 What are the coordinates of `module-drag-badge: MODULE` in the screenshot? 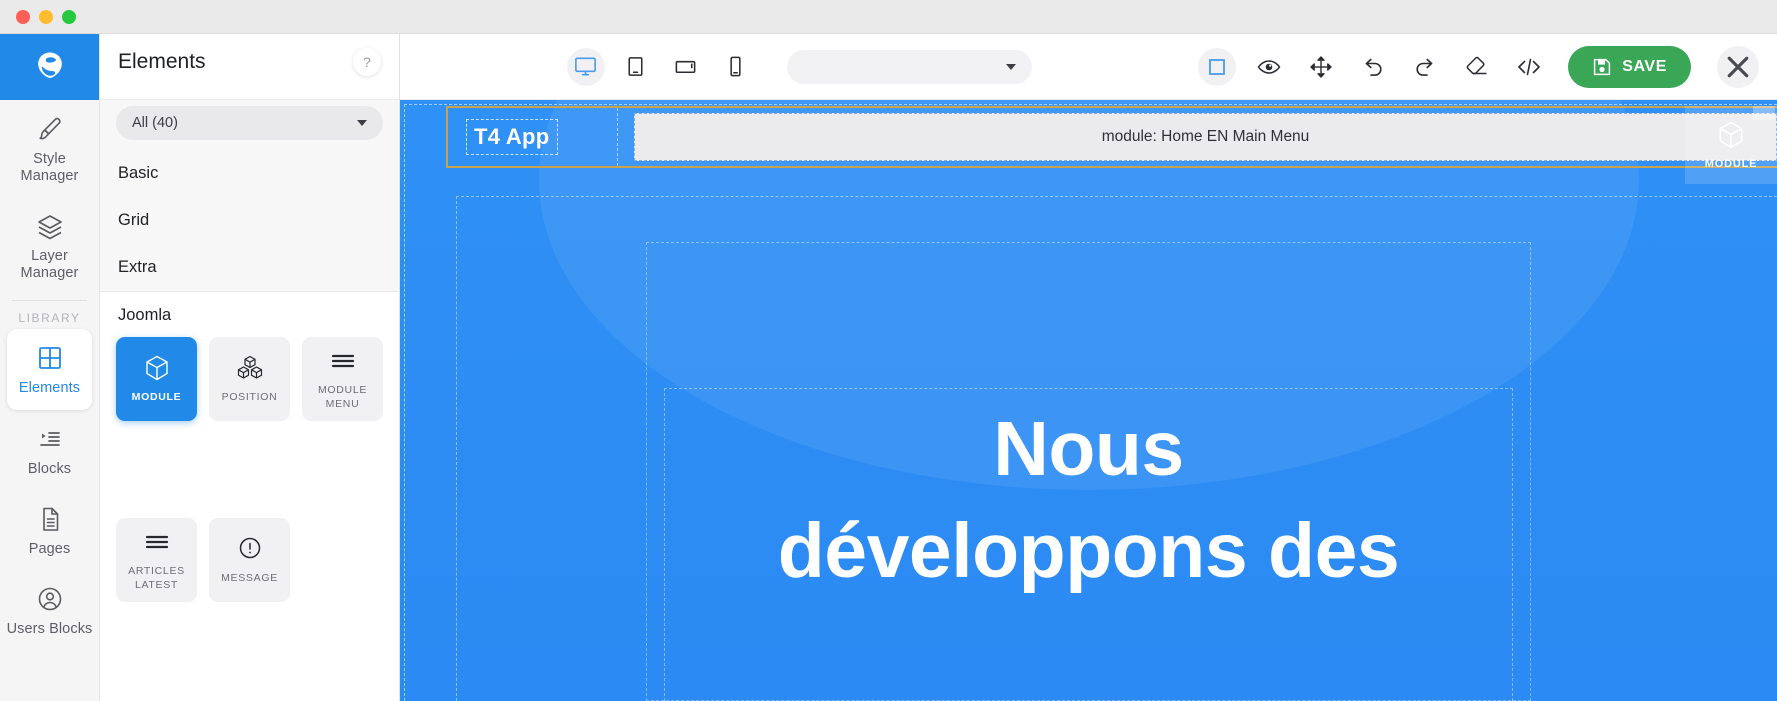 It's located at (1731, 145).